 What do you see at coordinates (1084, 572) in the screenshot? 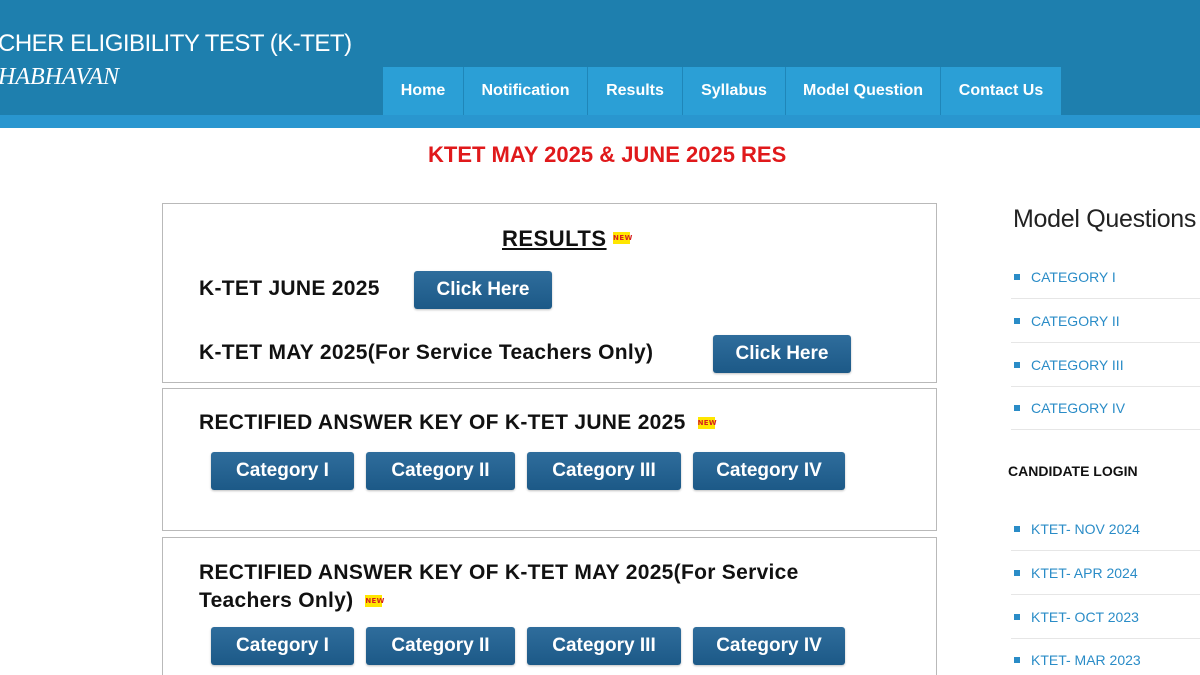
I see `sidebar-item-label: KTET- APR 2024` at bounding box center [1084, 572].